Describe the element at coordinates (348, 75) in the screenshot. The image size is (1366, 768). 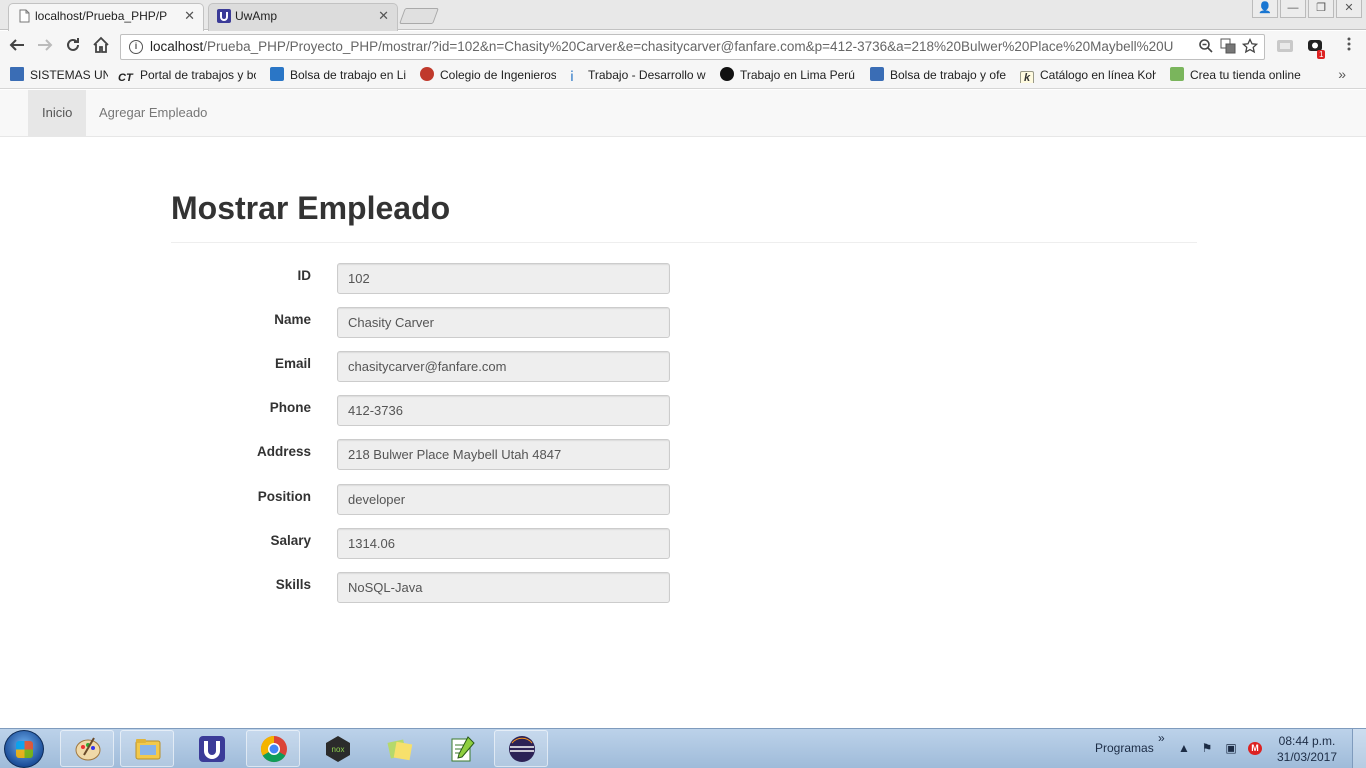
I see `bookmark-label: Bolsa de trabajo en Lir` at that location.